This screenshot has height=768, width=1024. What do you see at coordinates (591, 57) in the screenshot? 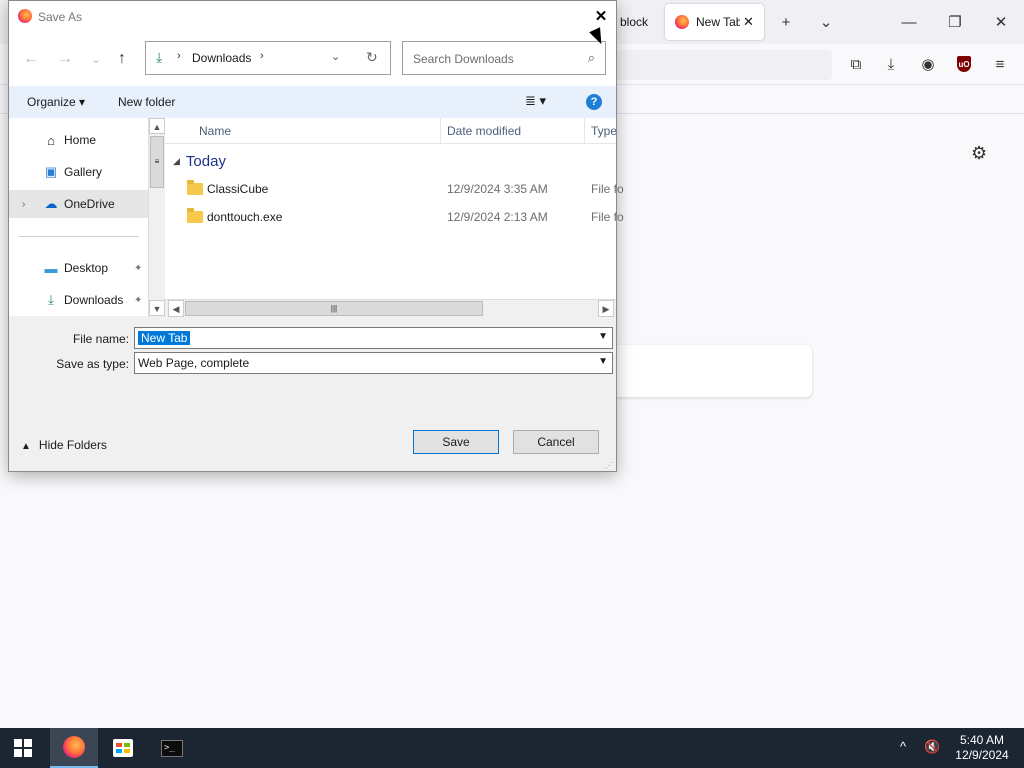
I see `search-icon: ⌕` at bounding box center [591, 57].